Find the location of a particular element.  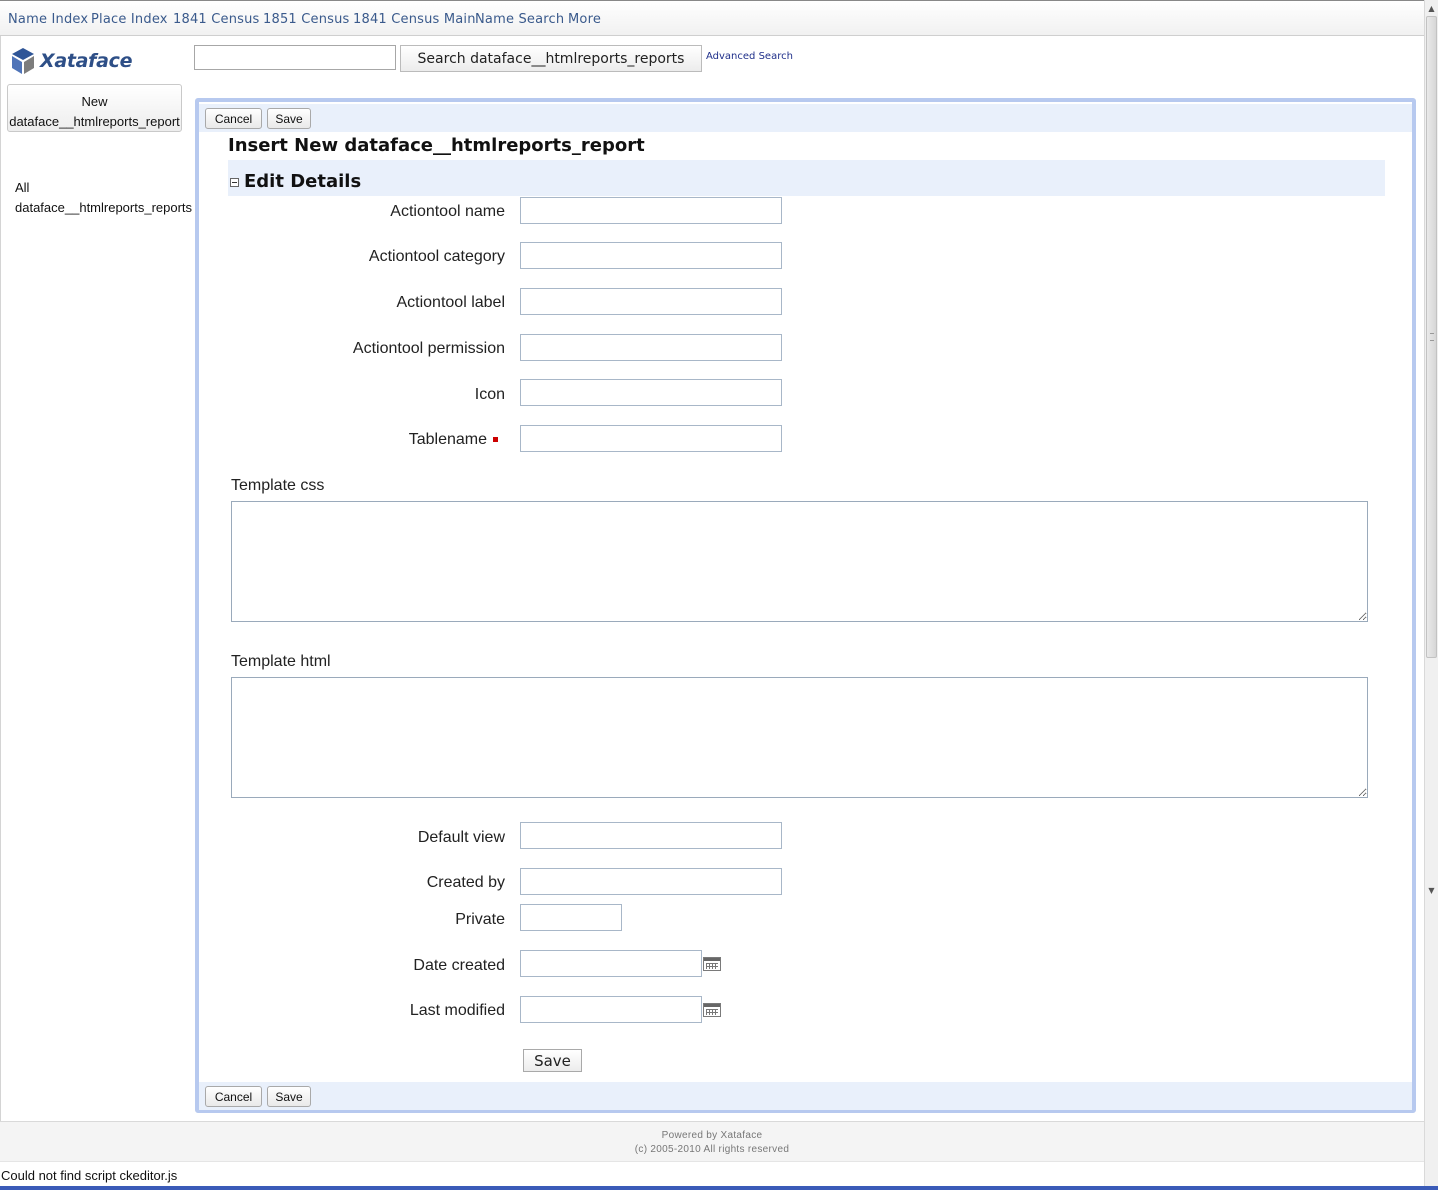

vertical-scrollbar: ▲ ▼ is located at coordinates (1431, 593).